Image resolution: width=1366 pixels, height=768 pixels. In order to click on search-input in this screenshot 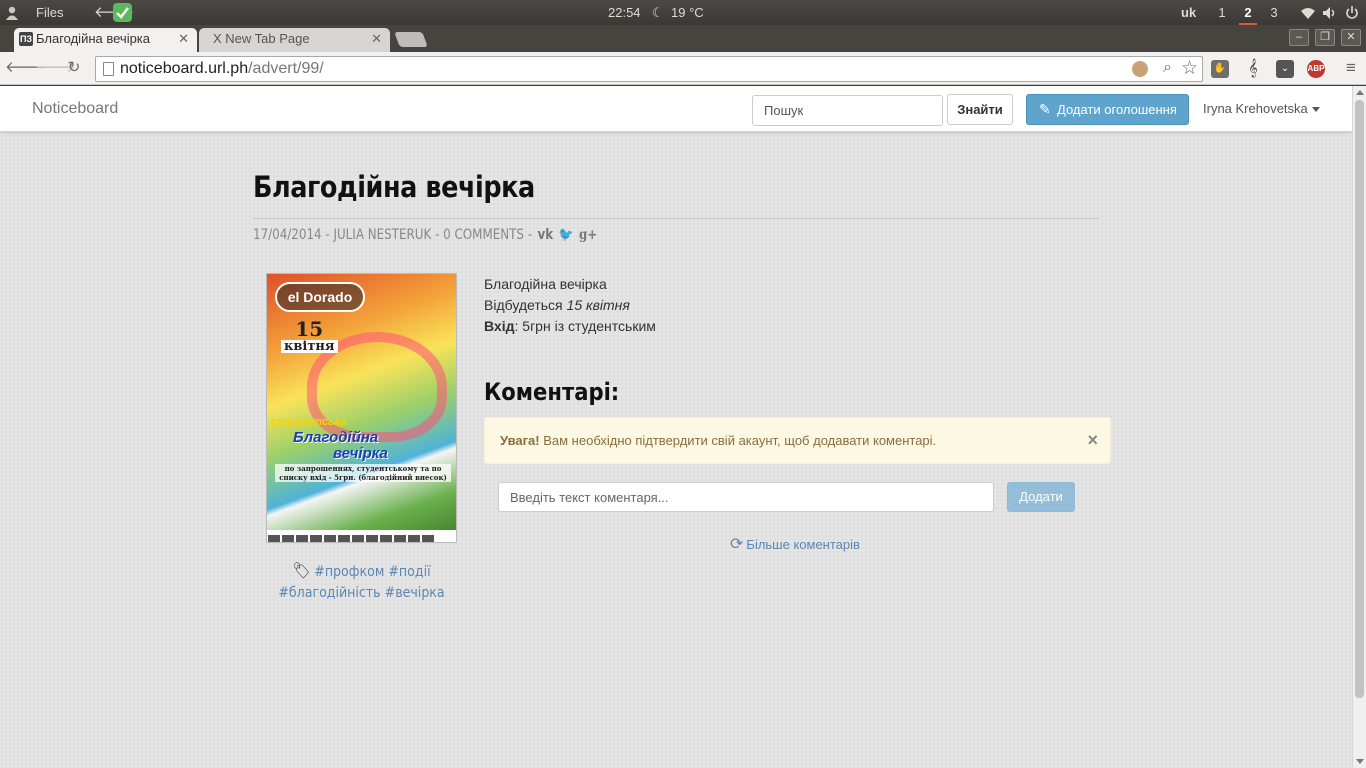, I will do `click(847, 110)`.